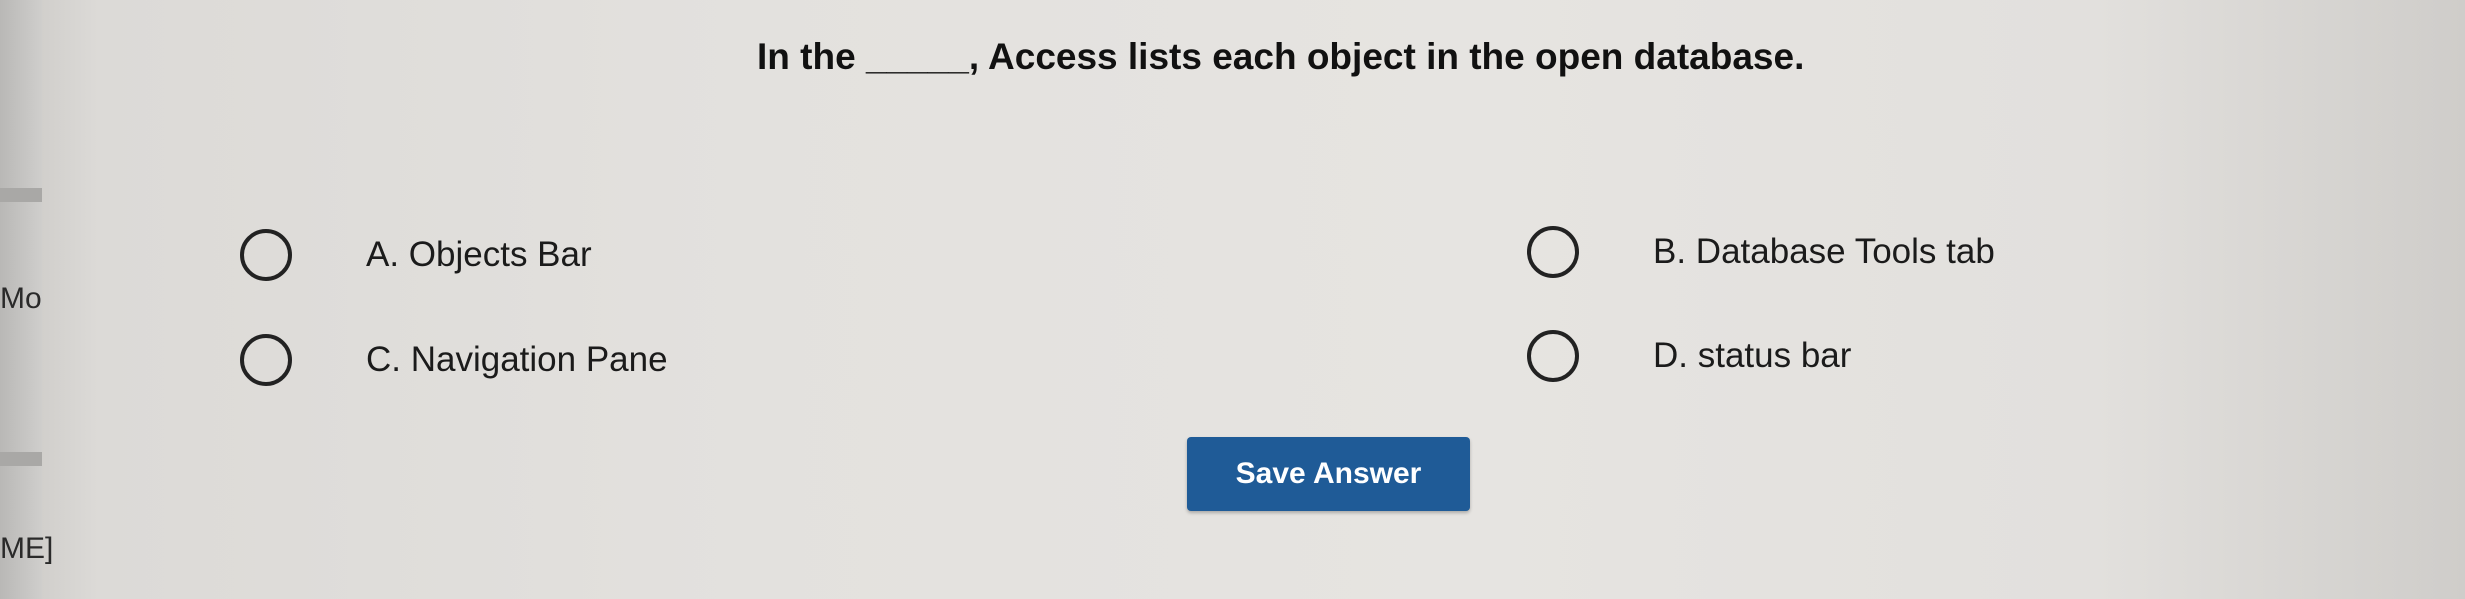  I want to click on cropped-edge-text: Mo, so click(21, 298).